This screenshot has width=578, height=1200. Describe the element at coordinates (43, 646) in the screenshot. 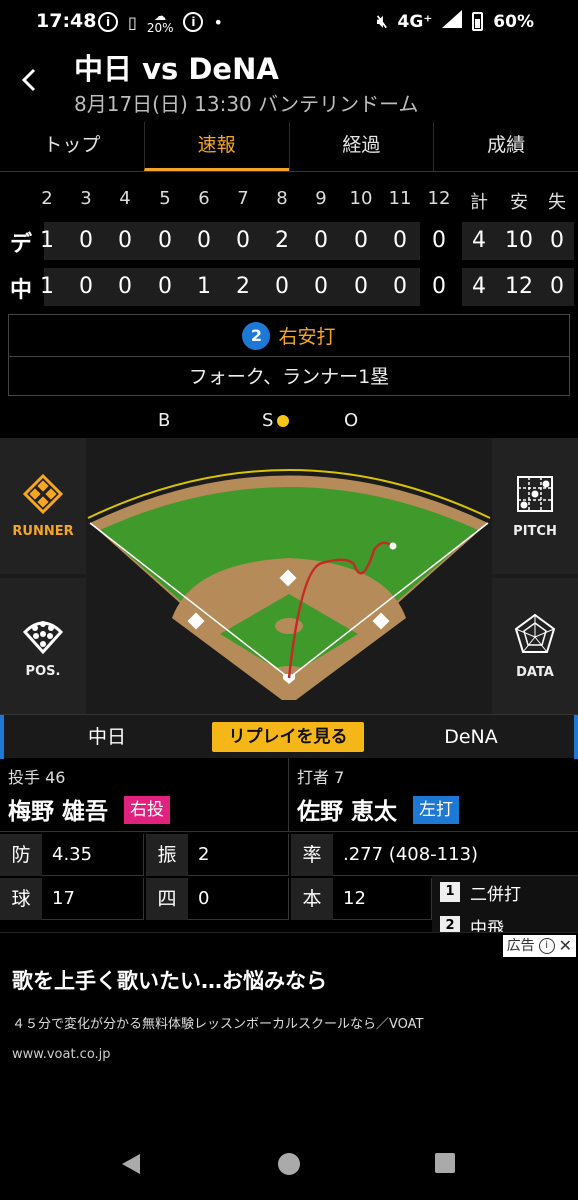

I see `pos-button: POS.` at that location.